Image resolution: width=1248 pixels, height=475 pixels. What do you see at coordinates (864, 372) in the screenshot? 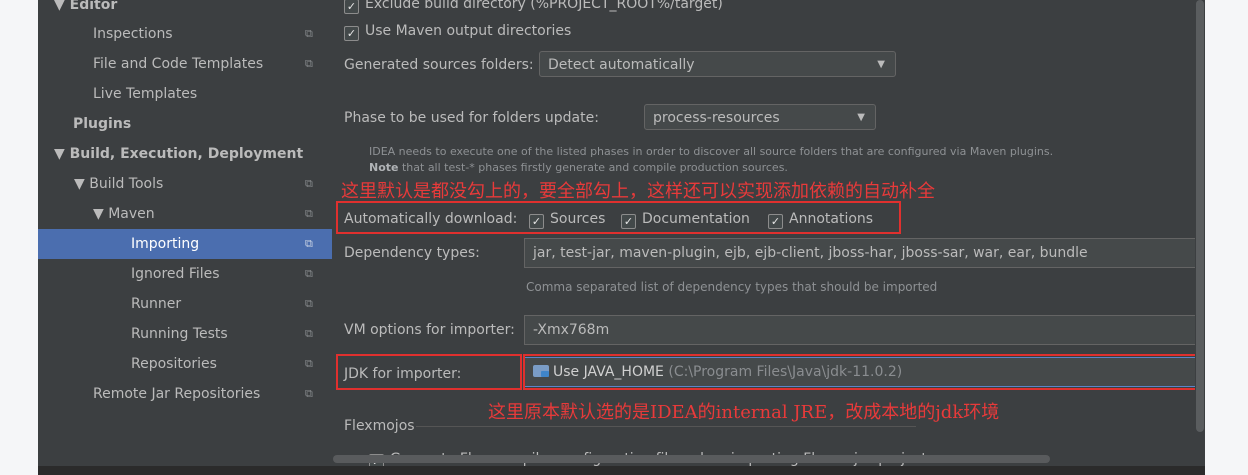
I see `highlight-box-jdk-value` at bounding box center [864, 372].